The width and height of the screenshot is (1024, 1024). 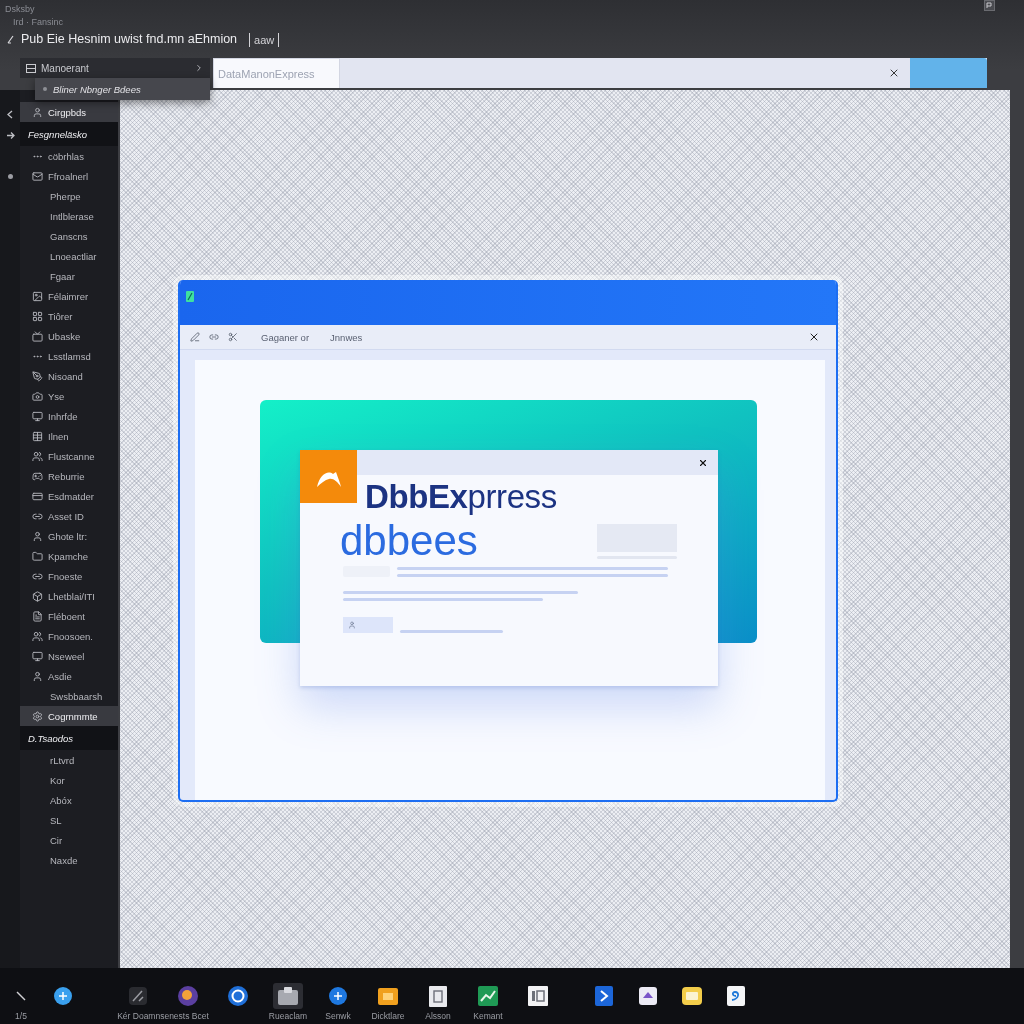 I want to click on chevron-left-icon, so click(x=10, y=114).